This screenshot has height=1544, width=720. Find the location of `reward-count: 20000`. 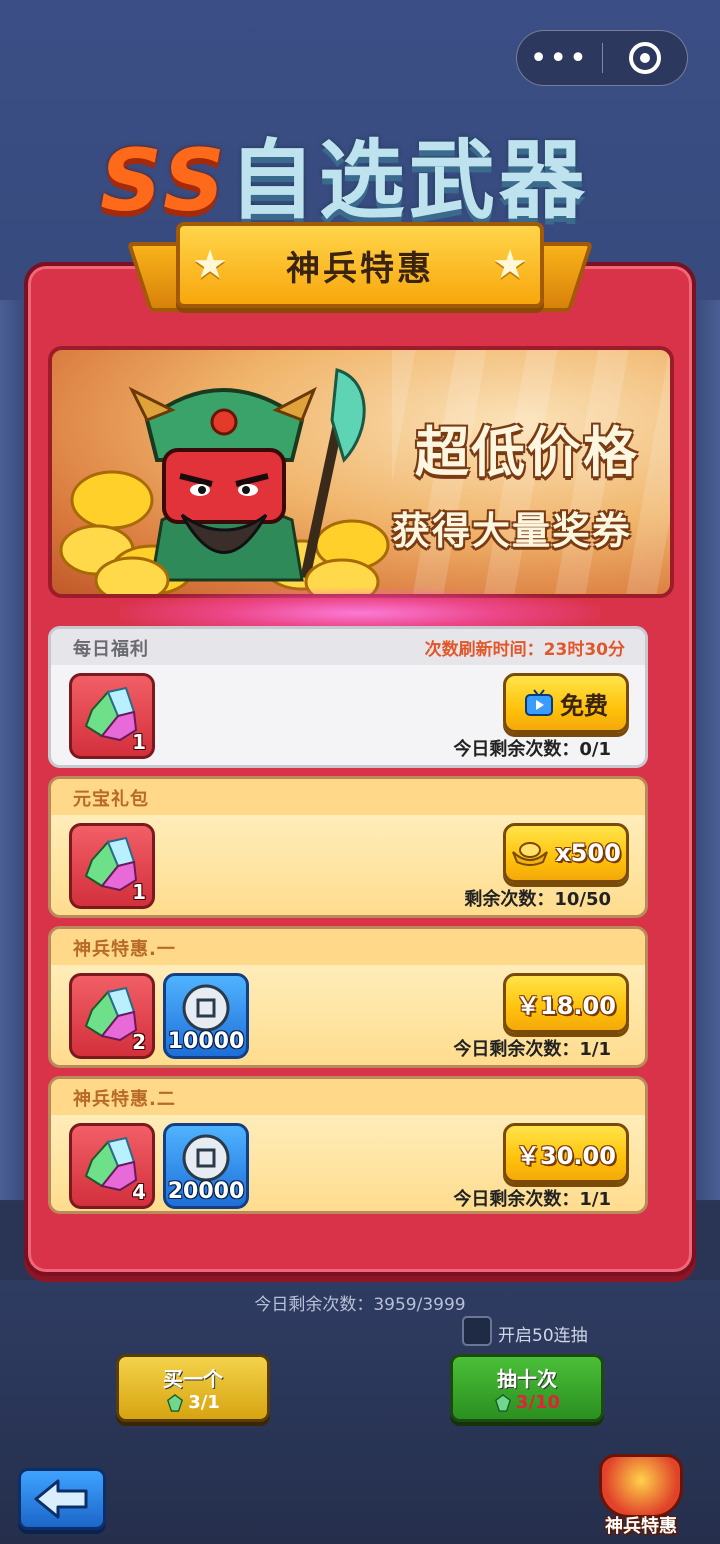

reward-count: 20000 is located at coordinates (206, 1191).